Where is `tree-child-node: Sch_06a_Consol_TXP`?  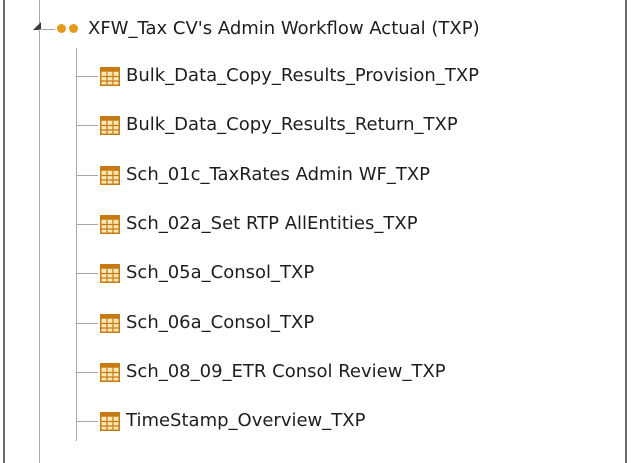 tree-child-node: Sch_06a_Consol_TXP is located at coordinates (315, 324).